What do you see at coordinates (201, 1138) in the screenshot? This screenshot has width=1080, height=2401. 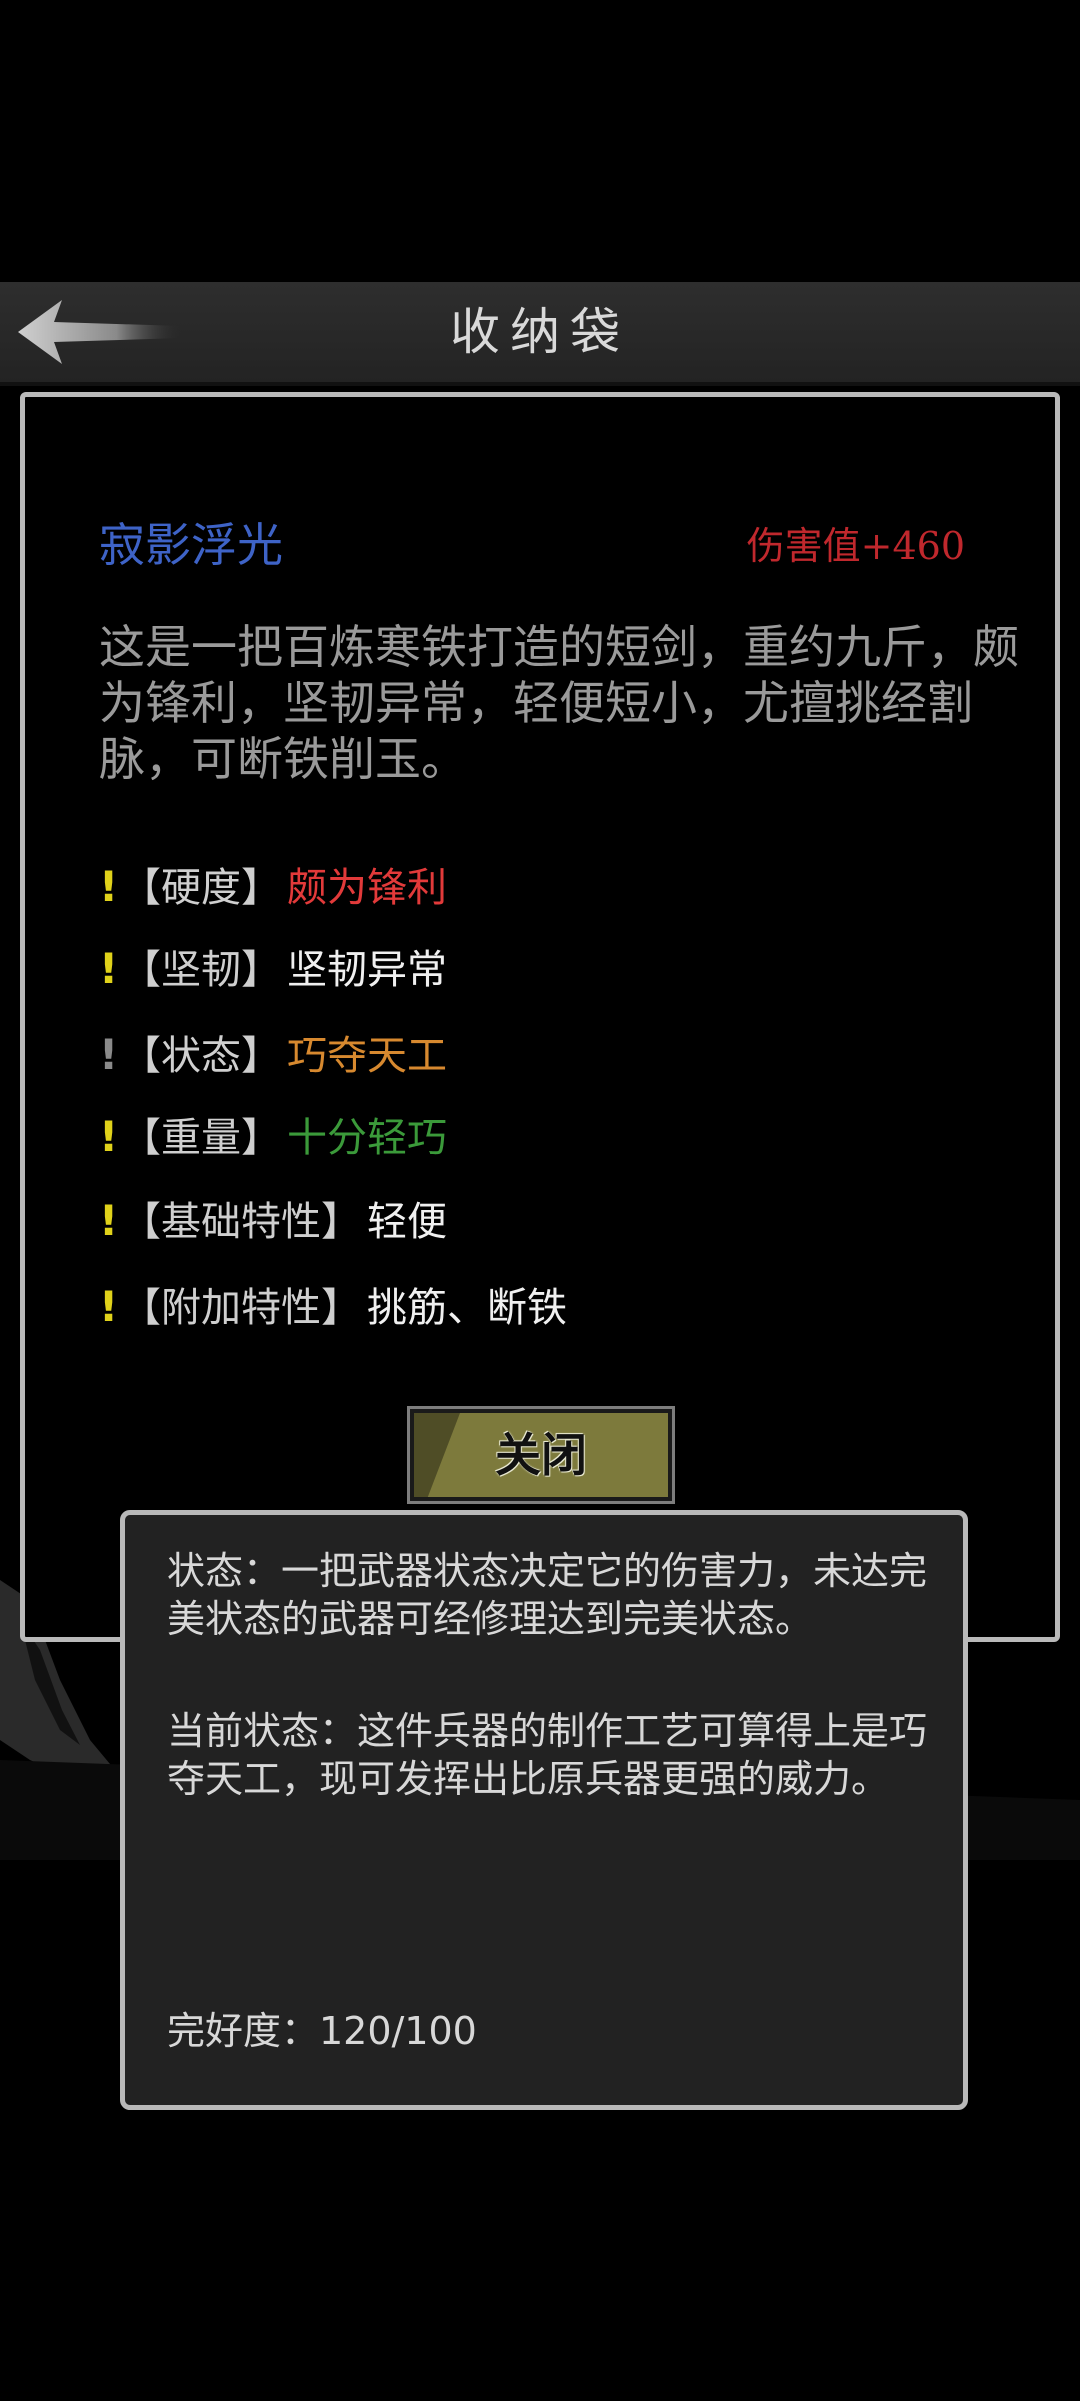 I see `attribute-key: 【重量】` at bounding box center [201, 1138].